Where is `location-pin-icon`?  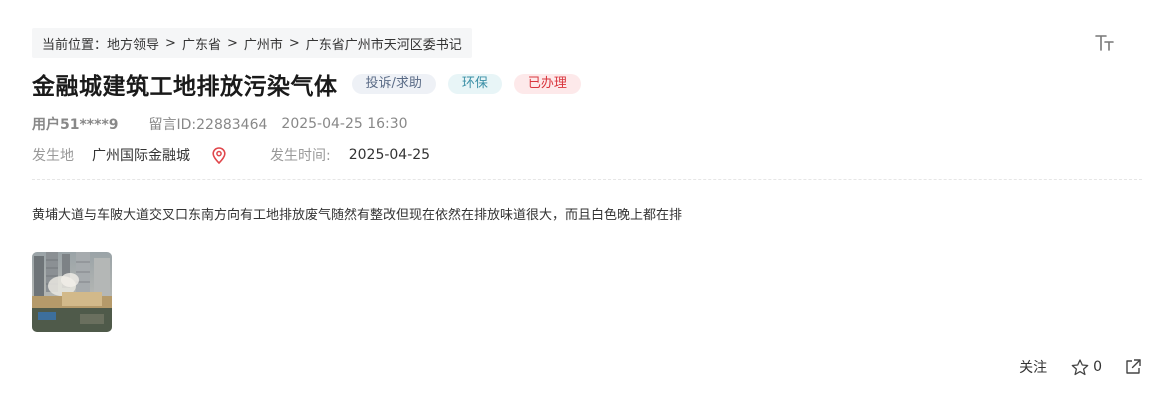 location-pin-icon is located at coordinates (219, 155).